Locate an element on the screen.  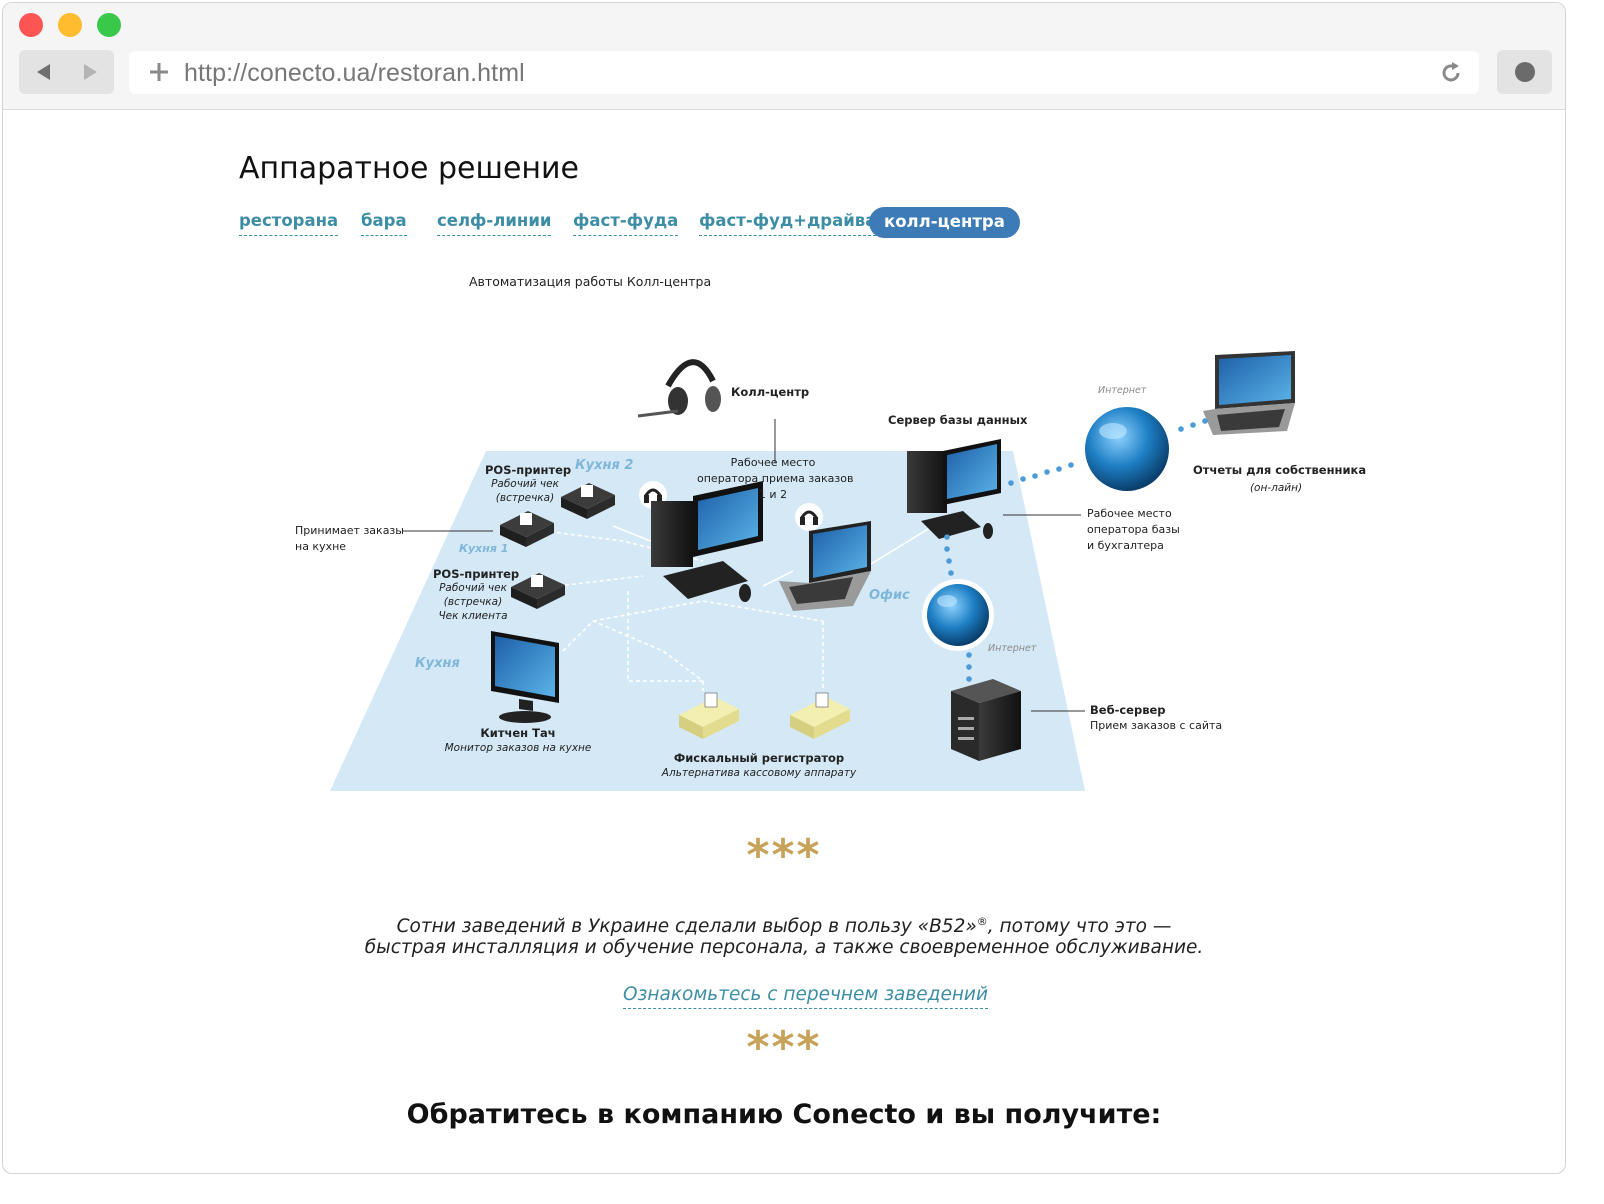
browser-toolbar: http://conecto.ua/restoran.html is located at coordinates (784, 56).